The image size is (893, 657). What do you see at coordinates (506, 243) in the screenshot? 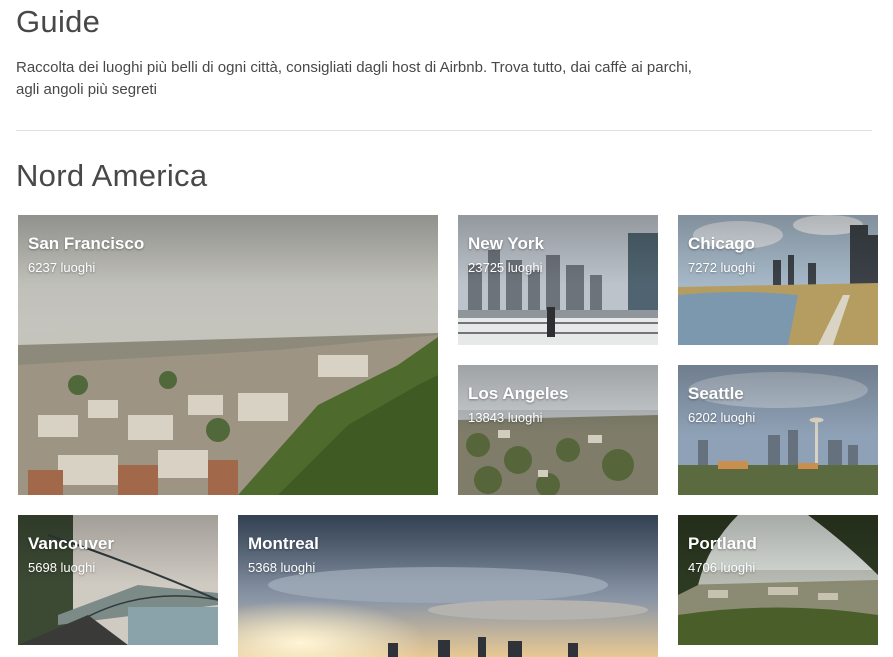
I see `city-name: New York` at bounding box center [506, 243].